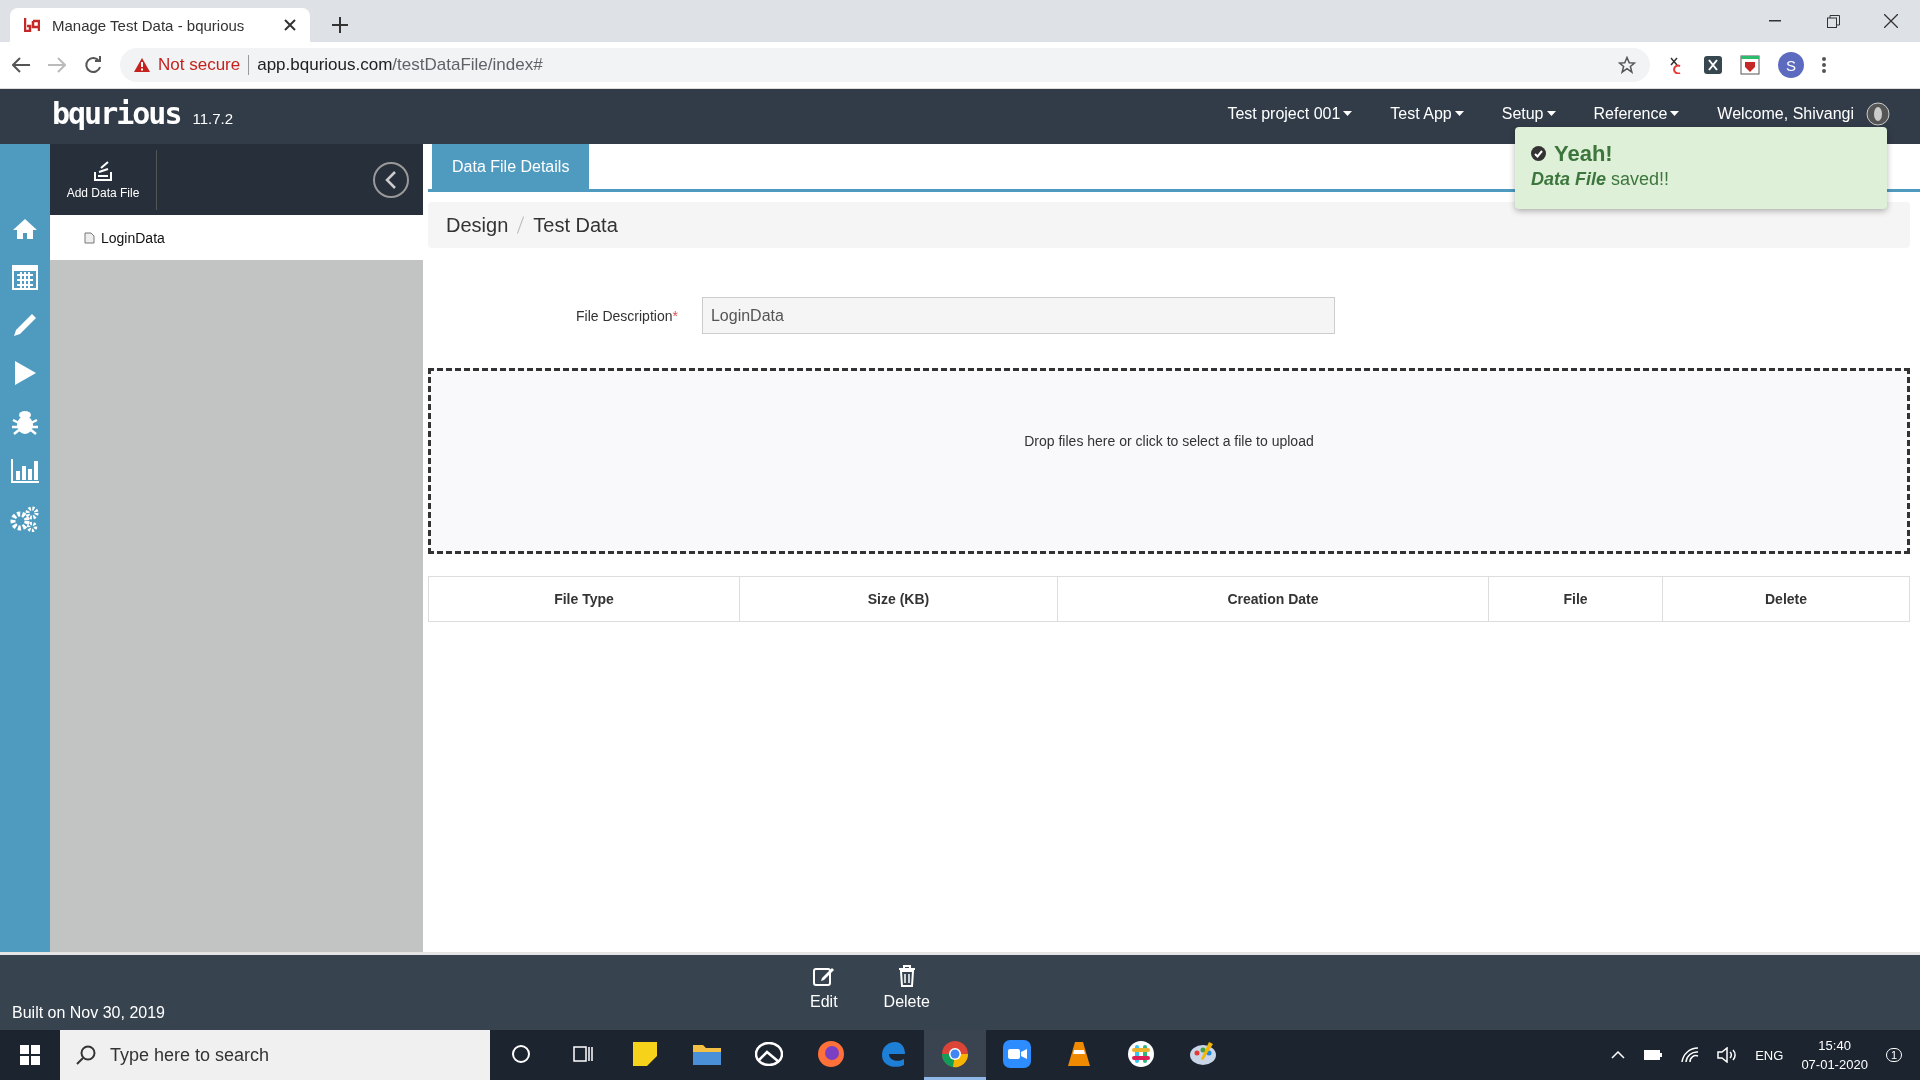 Image resolution: width=1920 pixels, height=1080 pixels. Describe the element at coordinates (236, 237) in the screenshot. I see `file-list-item: LoginData` at that location.